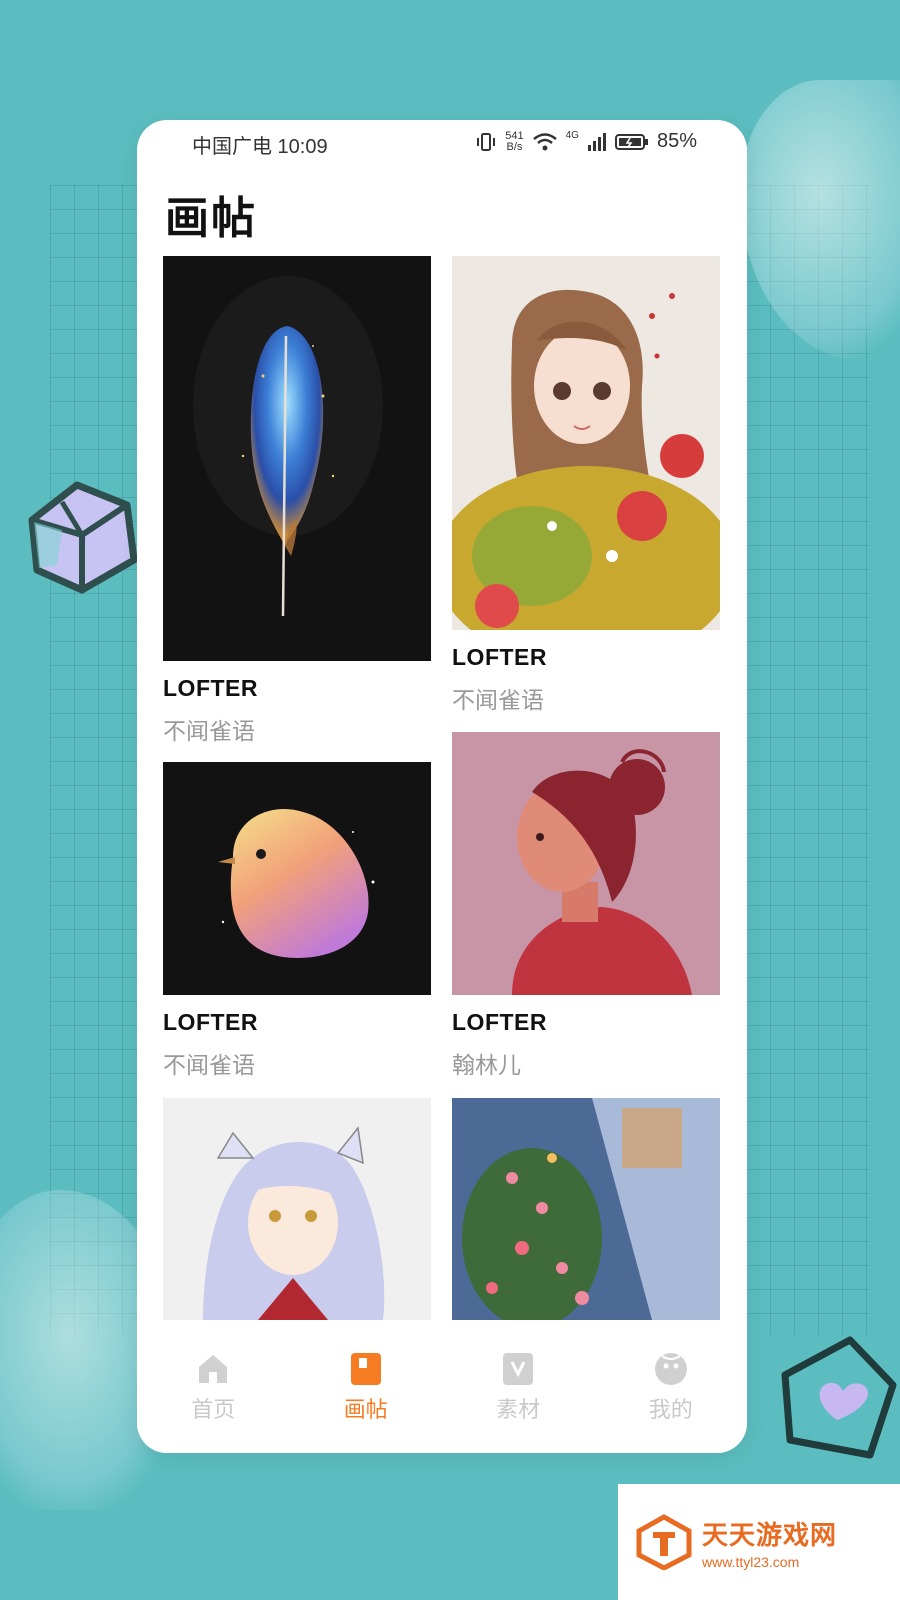  I want to click on battery-icon, so click(631, 141).